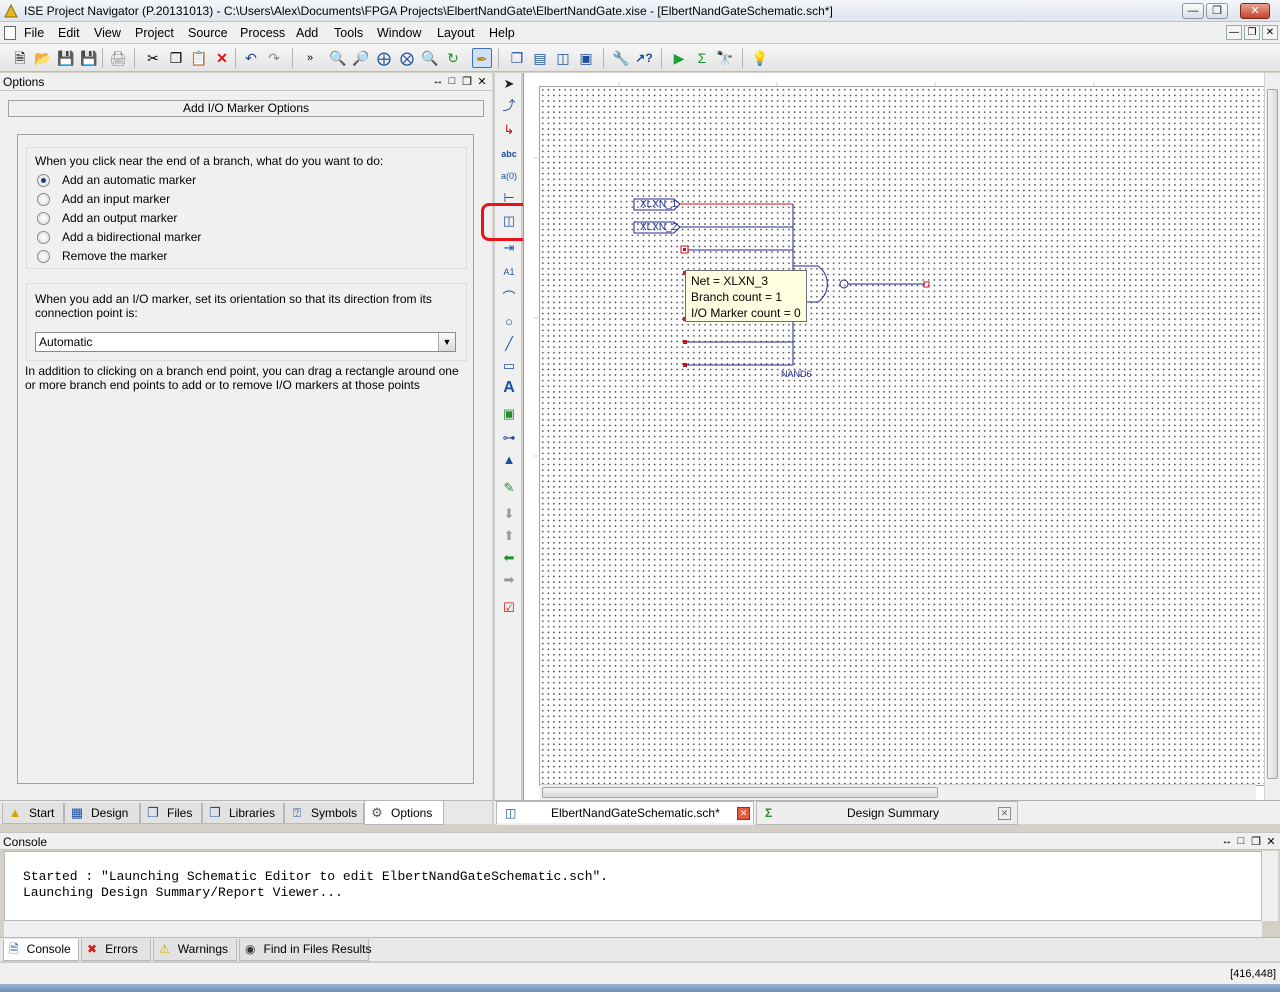 The width and height of the screenshot is (1280, 992). Describe the element at coordinates (102, 813) in the screenshot. I see `tab-design: ▦ Design` at that location.